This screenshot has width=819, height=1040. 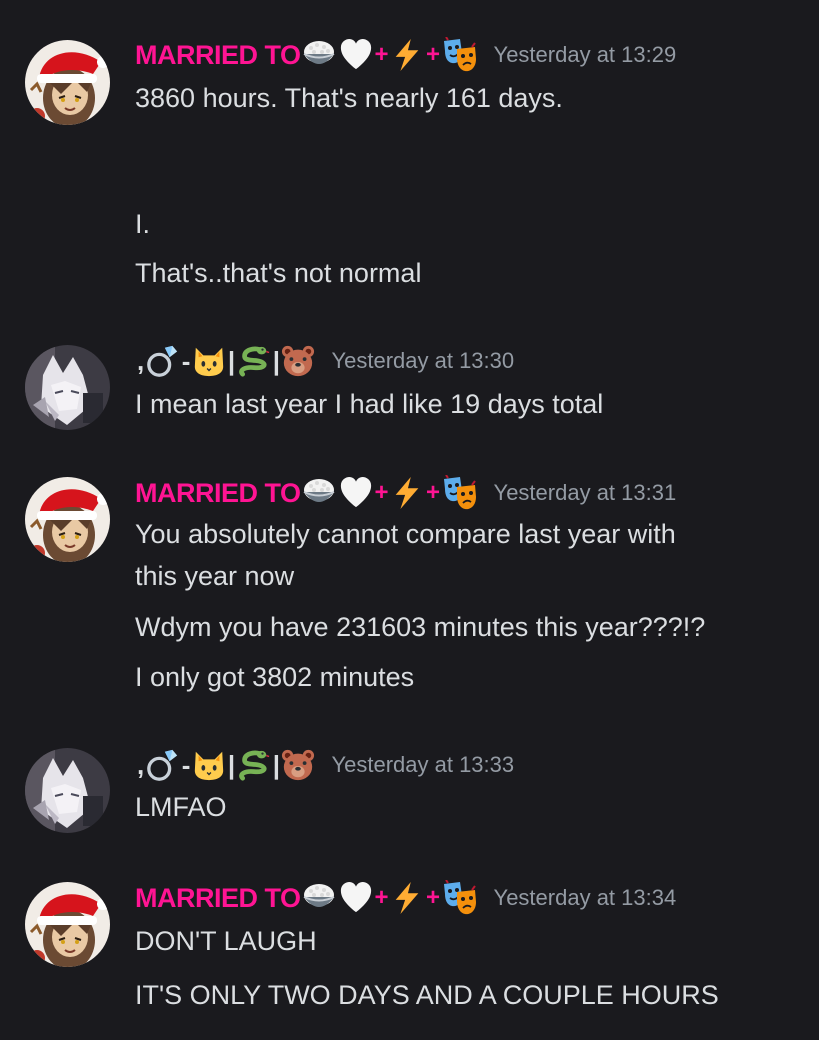 I want to click on message-text: IT'S ONLY TWO DAYS AND A COUPLE HOURS, so click(x=427, y=995).